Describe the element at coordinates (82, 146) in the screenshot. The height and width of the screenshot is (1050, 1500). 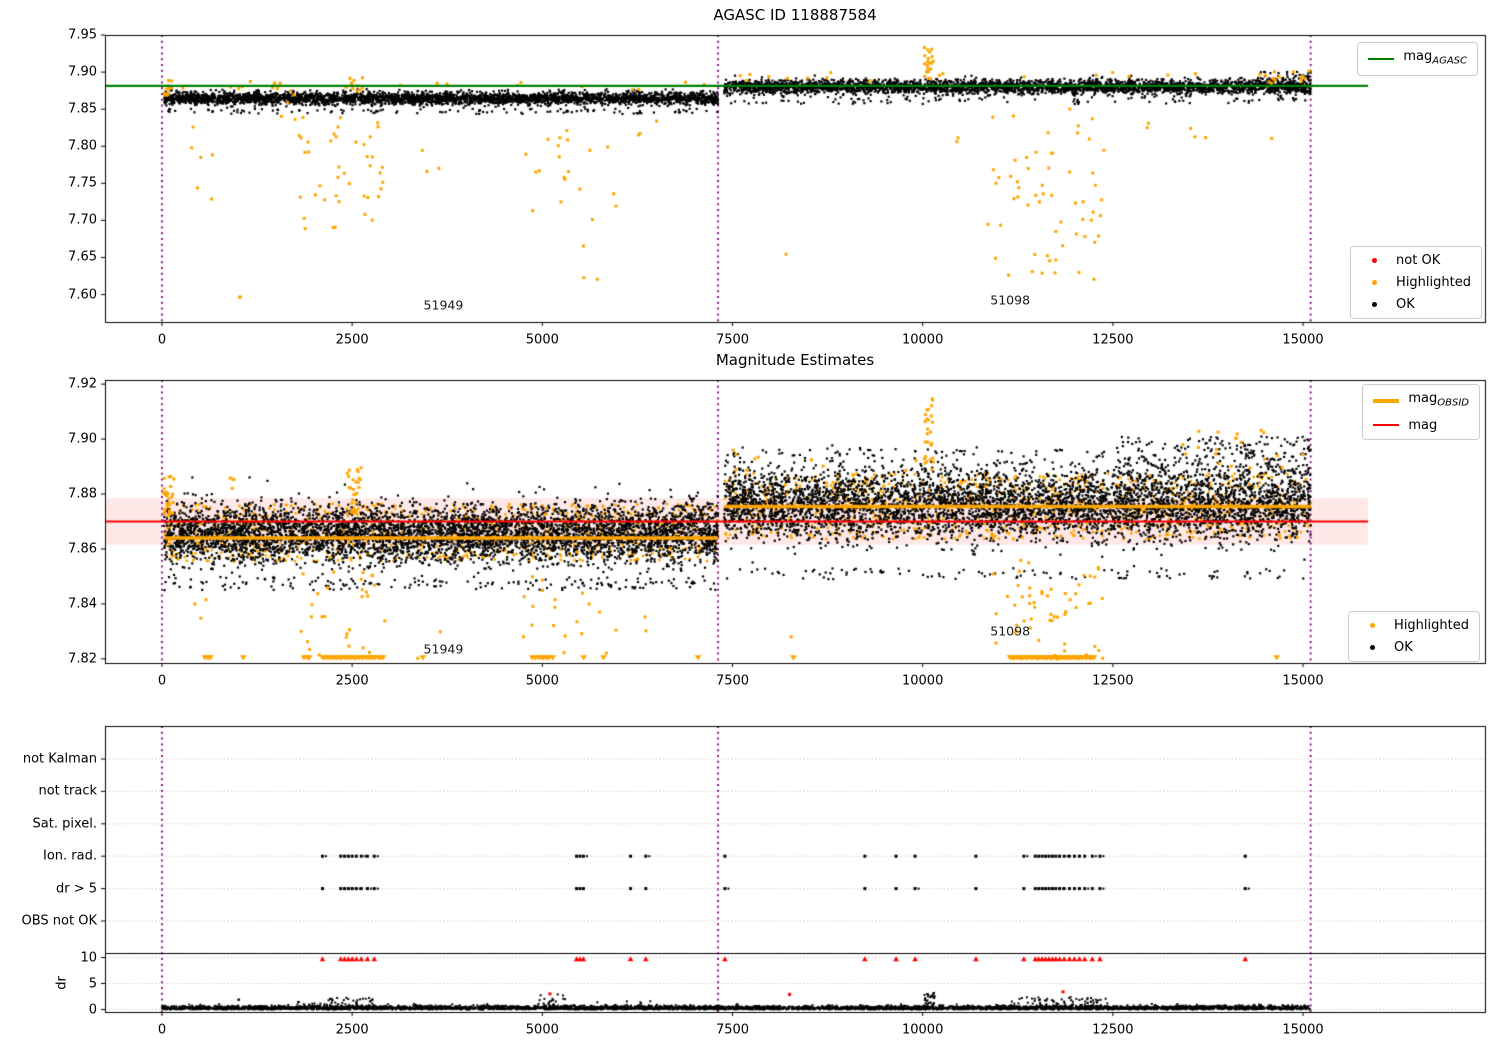
I see `y-tick-label: 7.80` at that location.